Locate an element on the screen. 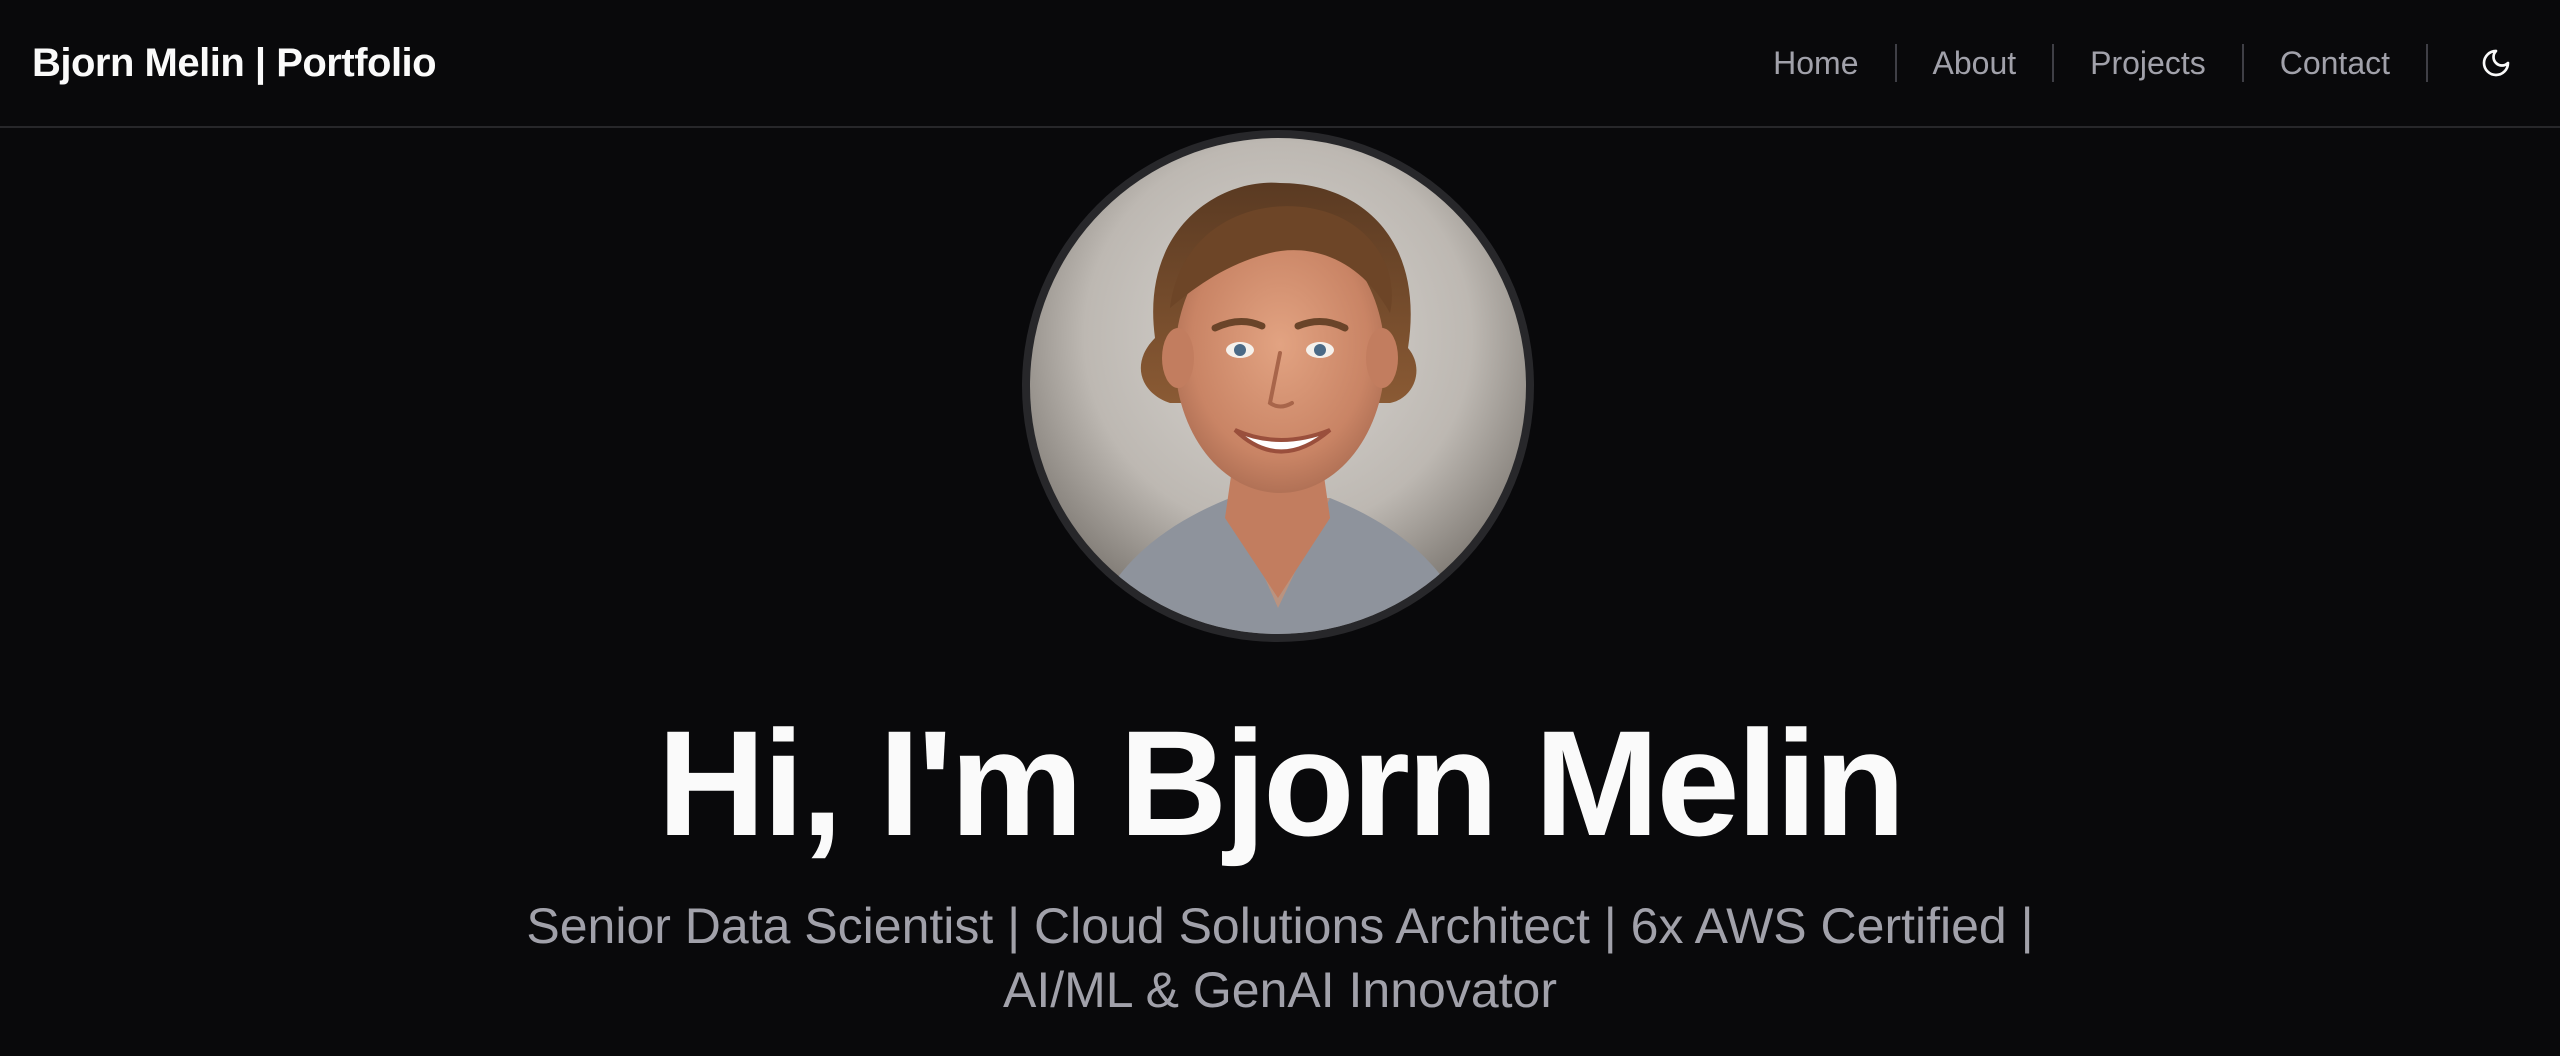 The image size is (2560, 1056). nav-divider is located at coordinates (2427, 63).